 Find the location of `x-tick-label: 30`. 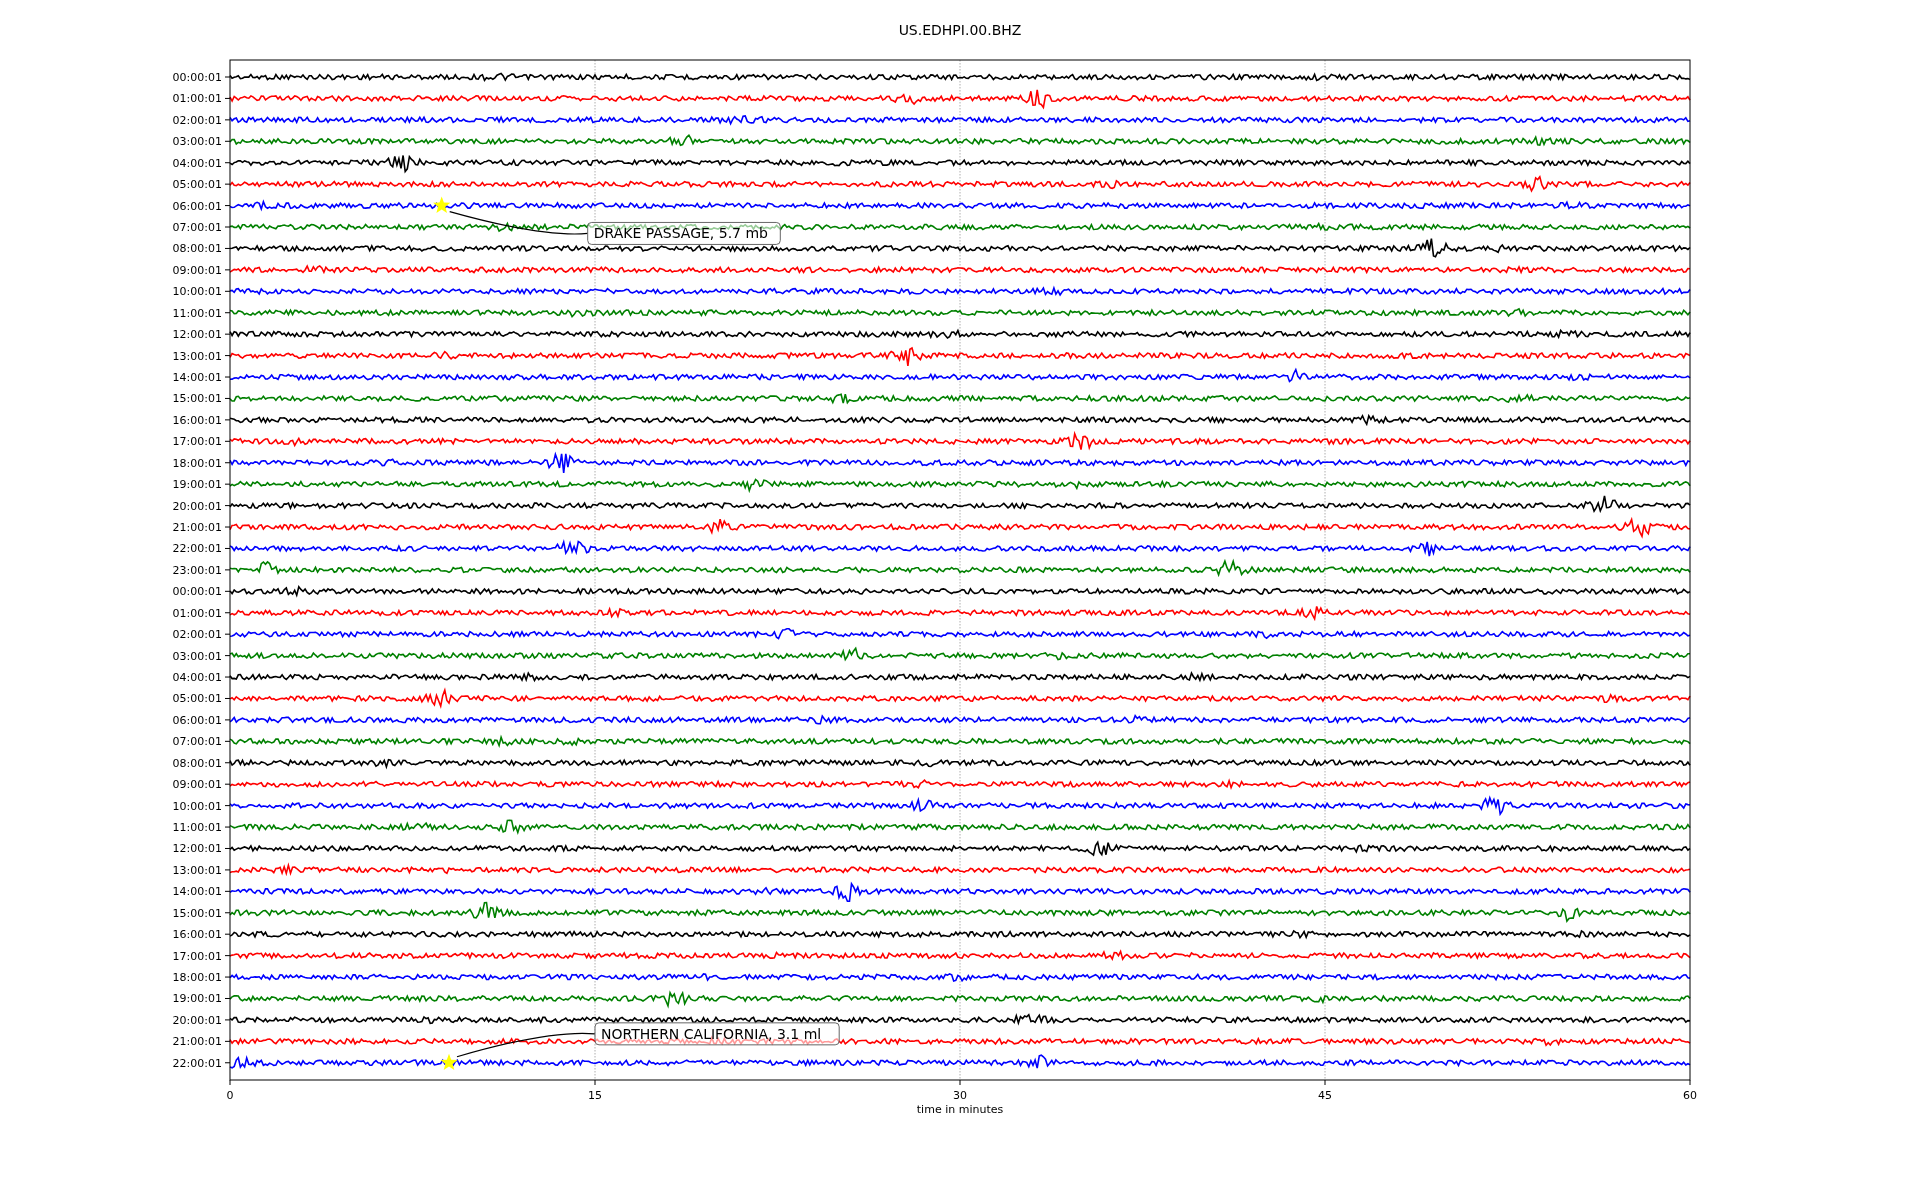

x-tick-label: 30 is located at coordinates (960, 1095).